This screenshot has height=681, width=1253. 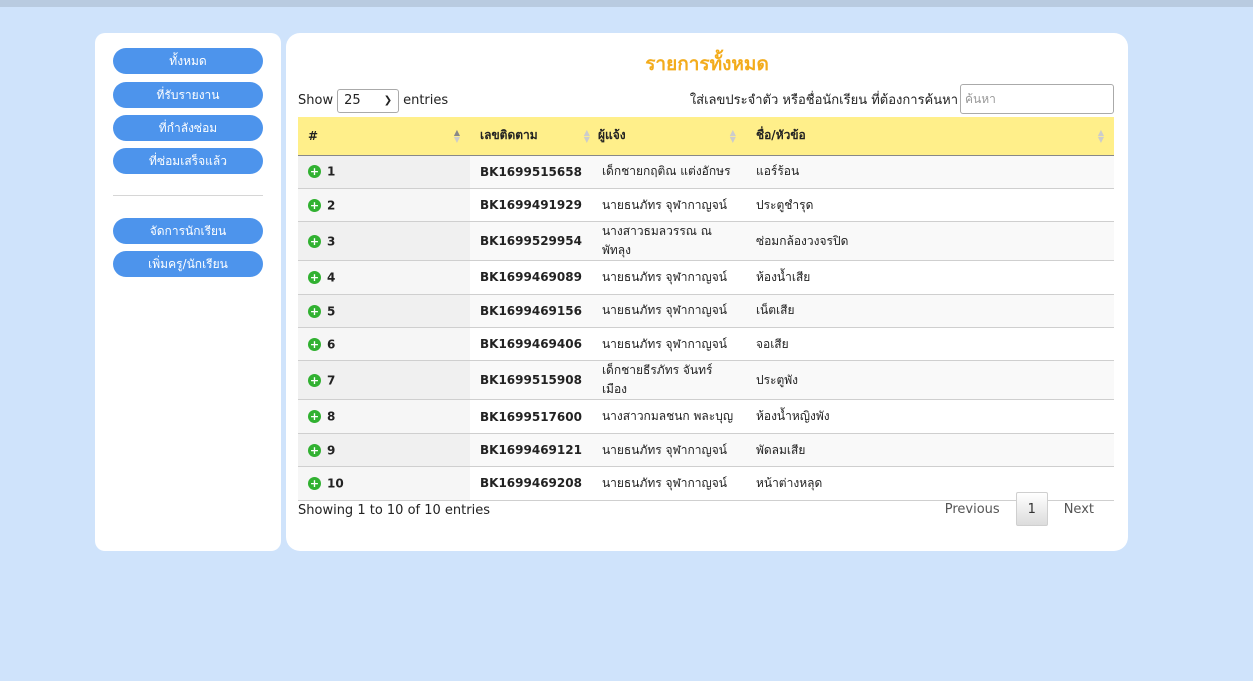 What do you see at coordinates (384, 311) in the screenshot?
I see `row-number-cell: +5` at bounding box center [384, 311].